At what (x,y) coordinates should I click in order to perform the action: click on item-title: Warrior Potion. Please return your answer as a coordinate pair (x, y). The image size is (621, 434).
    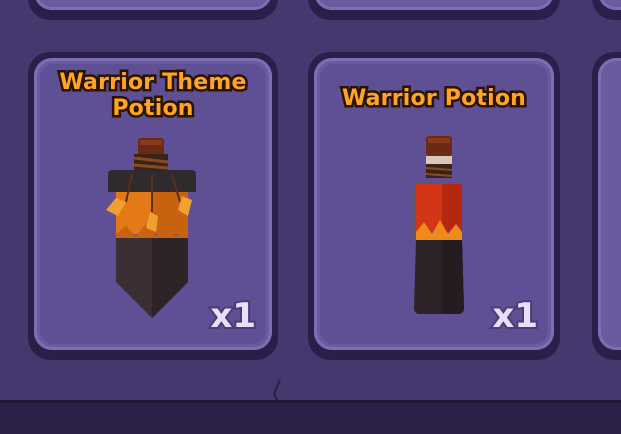
    Looking at the image, I should click on (433, 99).